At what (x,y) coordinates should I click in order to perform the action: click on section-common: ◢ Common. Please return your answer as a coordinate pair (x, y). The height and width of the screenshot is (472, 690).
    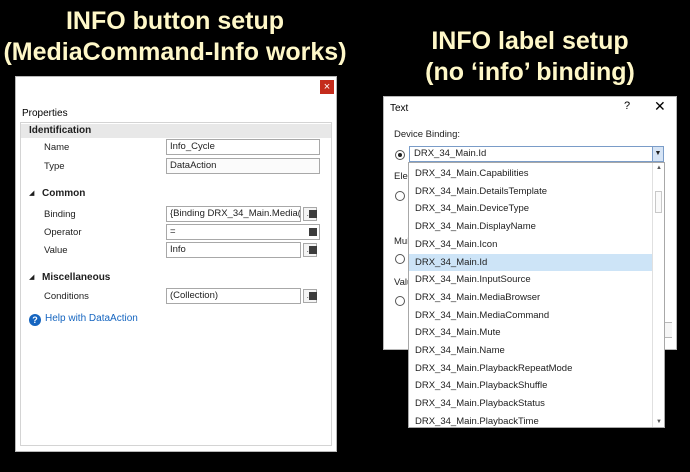
    Looking at the image, I should click on (176, 194).